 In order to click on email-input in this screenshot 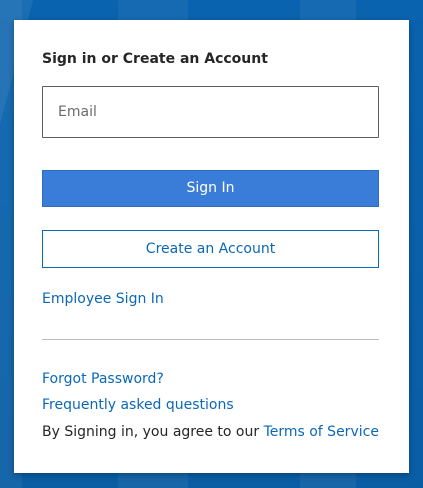, I will do `click(210, 112)`.